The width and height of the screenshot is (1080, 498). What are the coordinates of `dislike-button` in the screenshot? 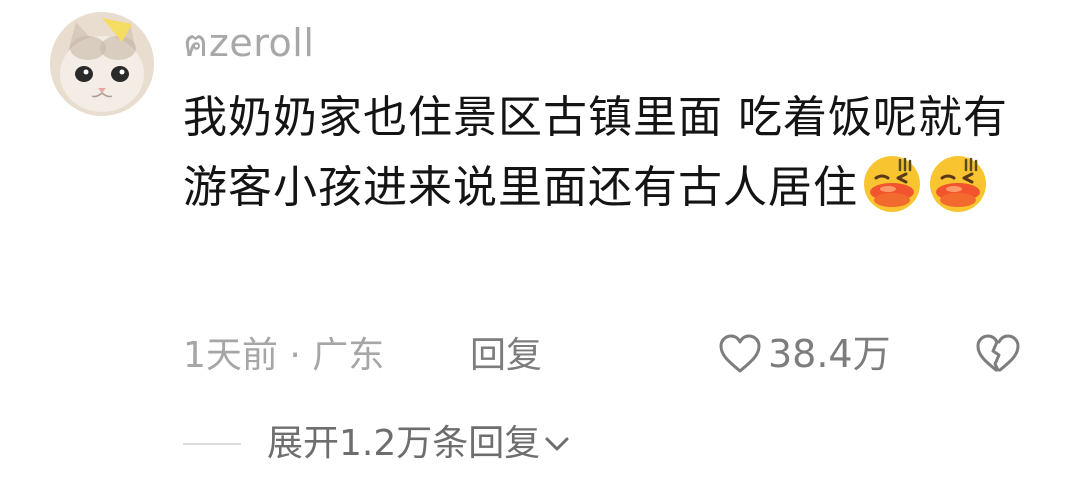 It's located at (998, 356).